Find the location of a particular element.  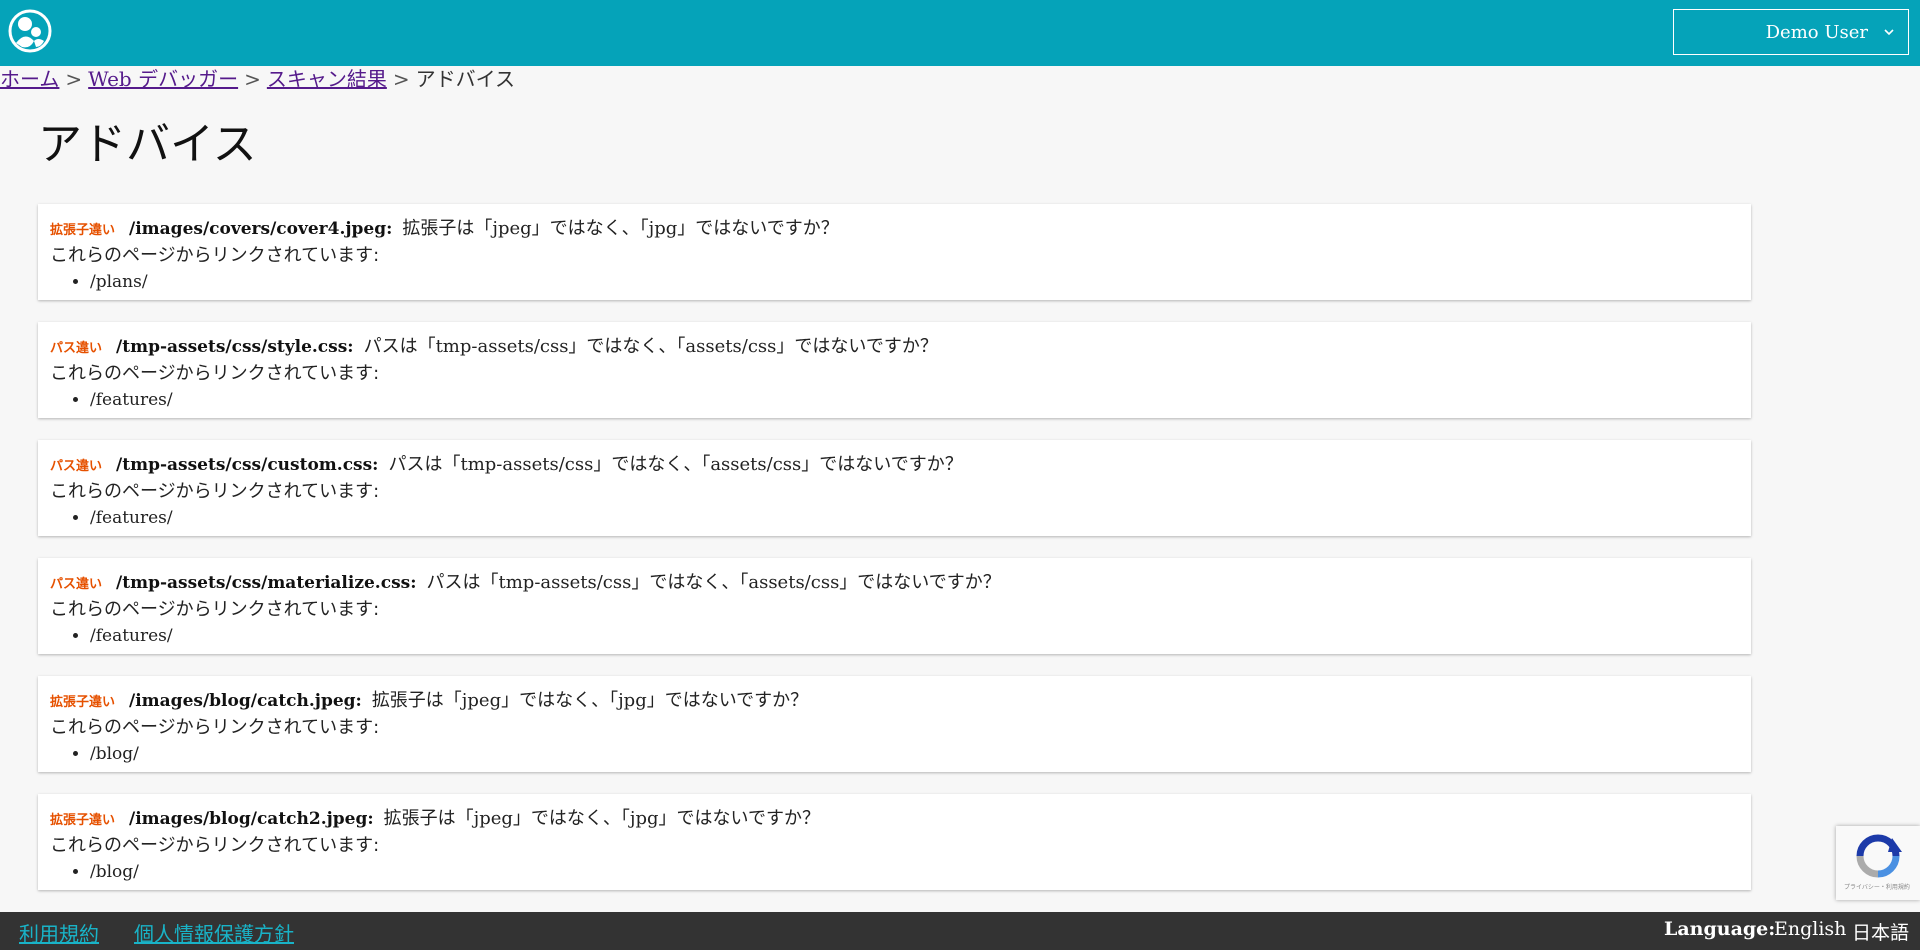

advice-path: /tmp-assets/css/custom.css: is located at coordinates (247, 465).